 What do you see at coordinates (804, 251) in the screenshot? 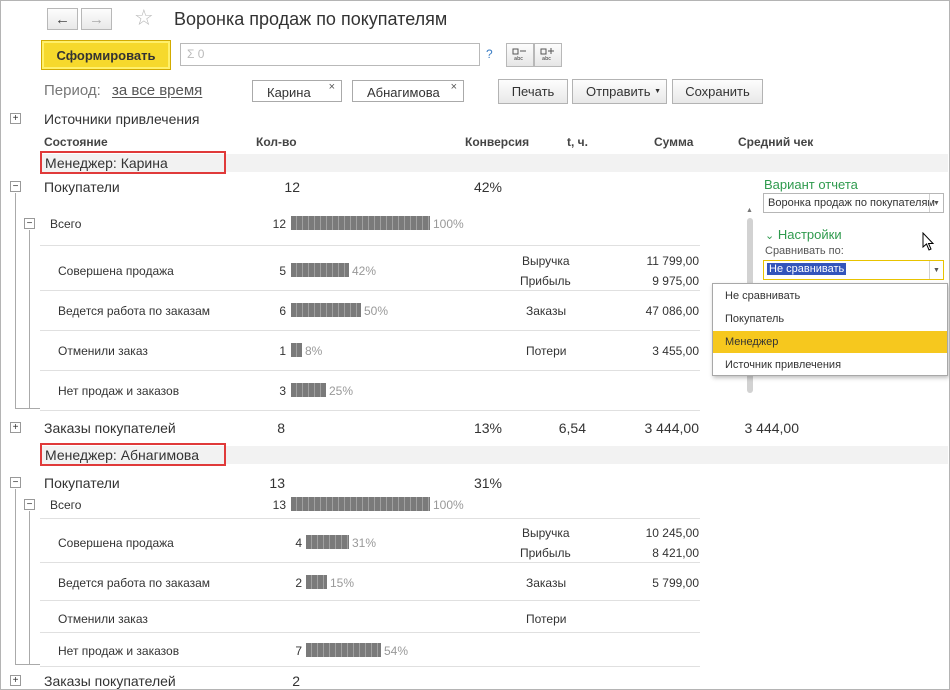
I see `compare-by-label: Сравнивать по:` at bounding box center [804, 251].